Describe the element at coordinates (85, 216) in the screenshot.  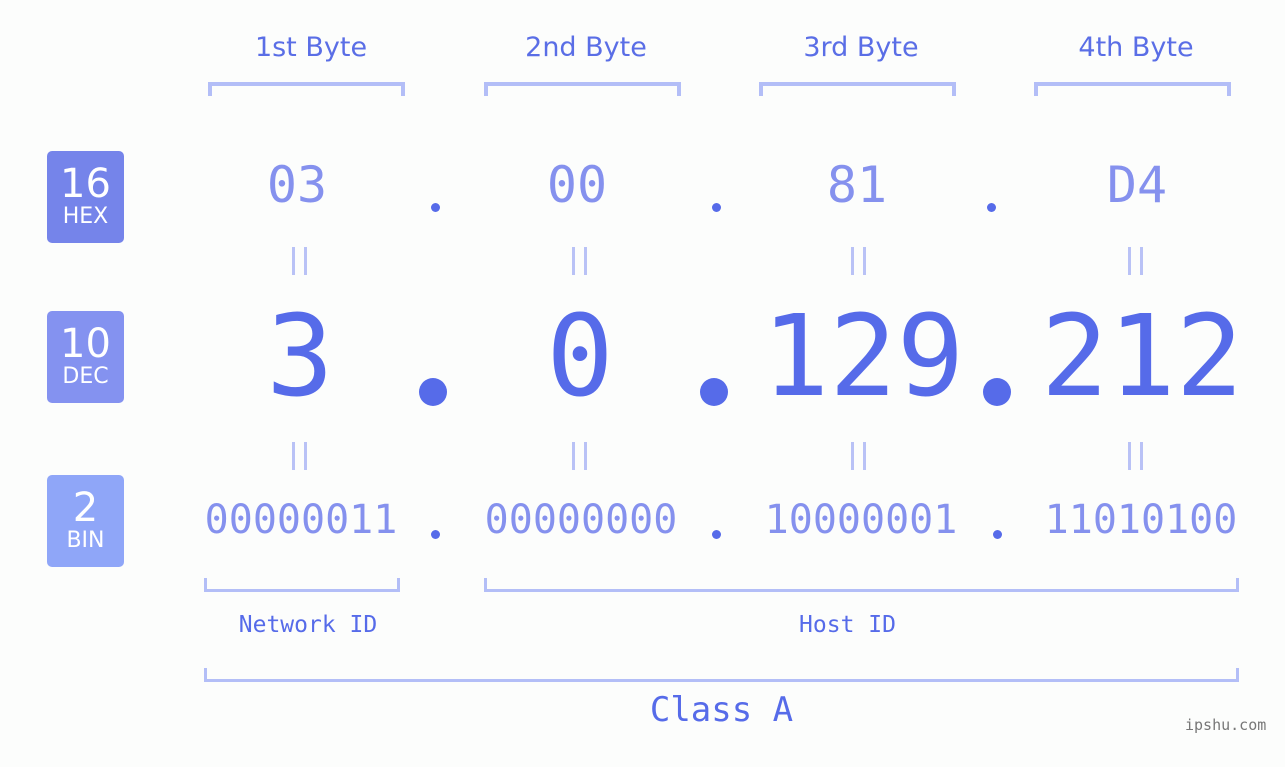
I see `hex-label: HEX` at that location.